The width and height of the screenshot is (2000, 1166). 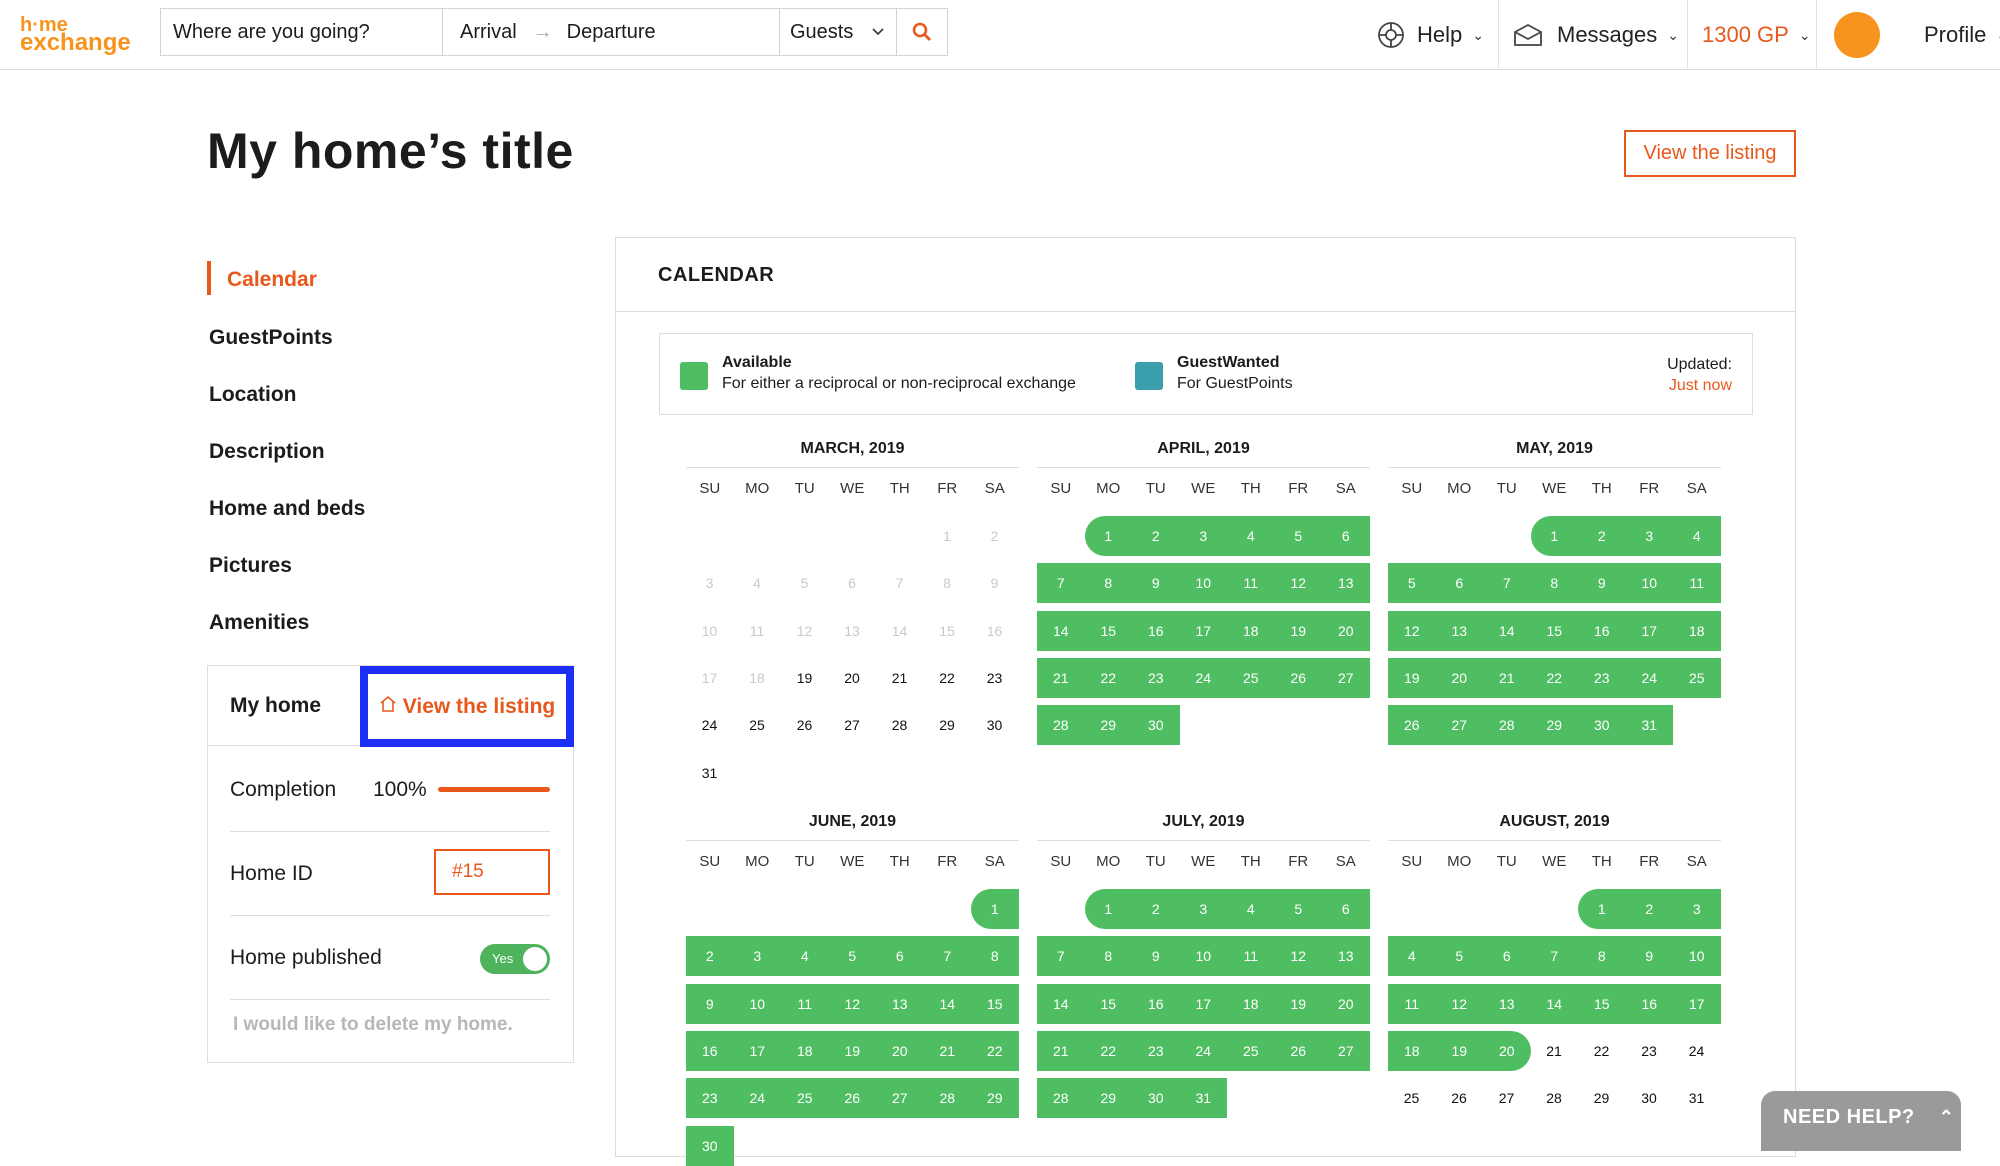 What do you see at coordinates (271, 338) in the screenshot?
I see `sidebar-item-guestpoints: GuestPoints` at bounding box center [271, 338].